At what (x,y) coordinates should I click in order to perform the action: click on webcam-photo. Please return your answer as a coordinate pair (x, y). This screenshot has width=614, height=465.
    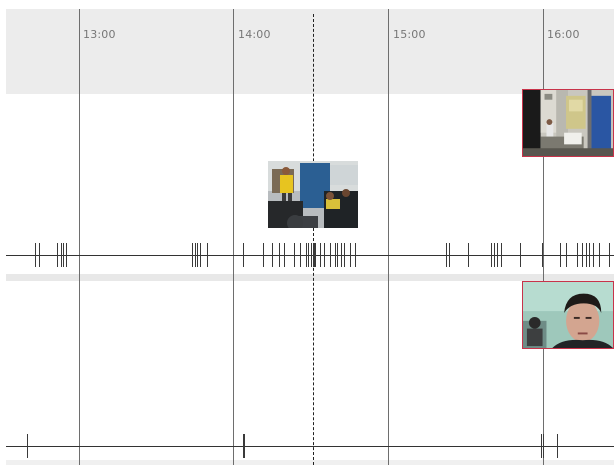
    Looking at the image, I should click on (568, 315).